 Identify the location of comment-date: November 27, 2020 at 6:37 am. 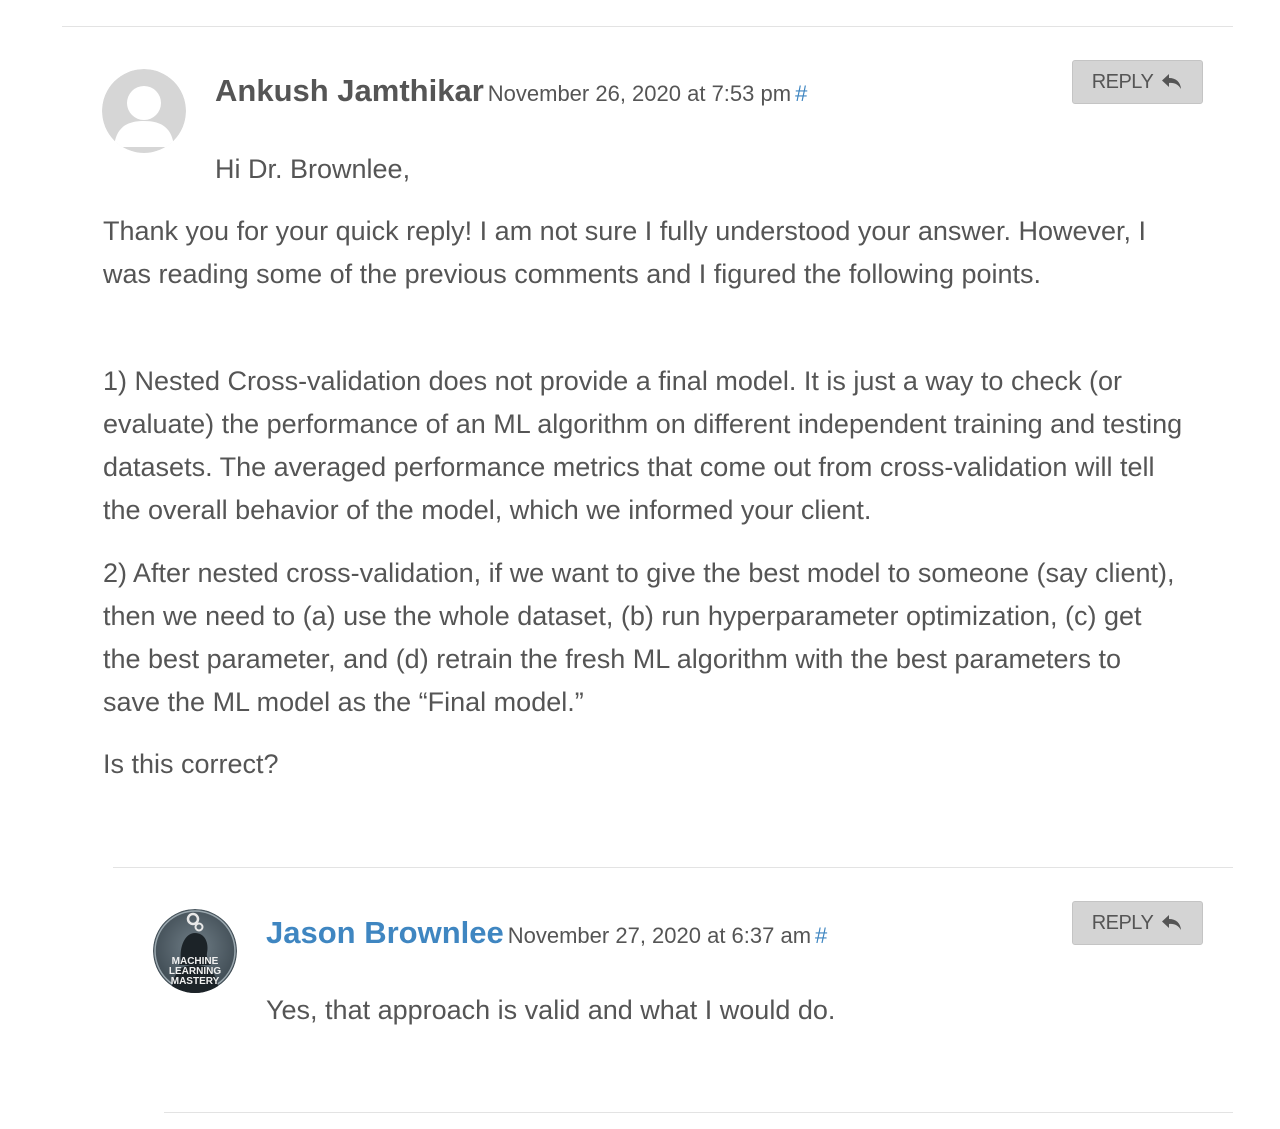
(659, 935).